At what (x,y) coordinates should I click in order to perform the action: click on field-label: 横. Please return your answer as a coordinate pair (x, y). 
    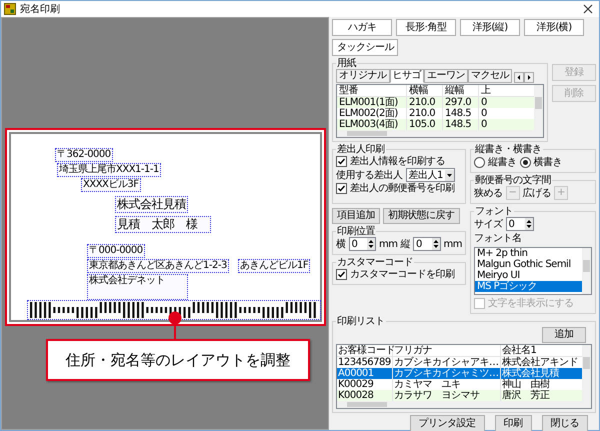
    Looking at the image, I should click on (341, 244).